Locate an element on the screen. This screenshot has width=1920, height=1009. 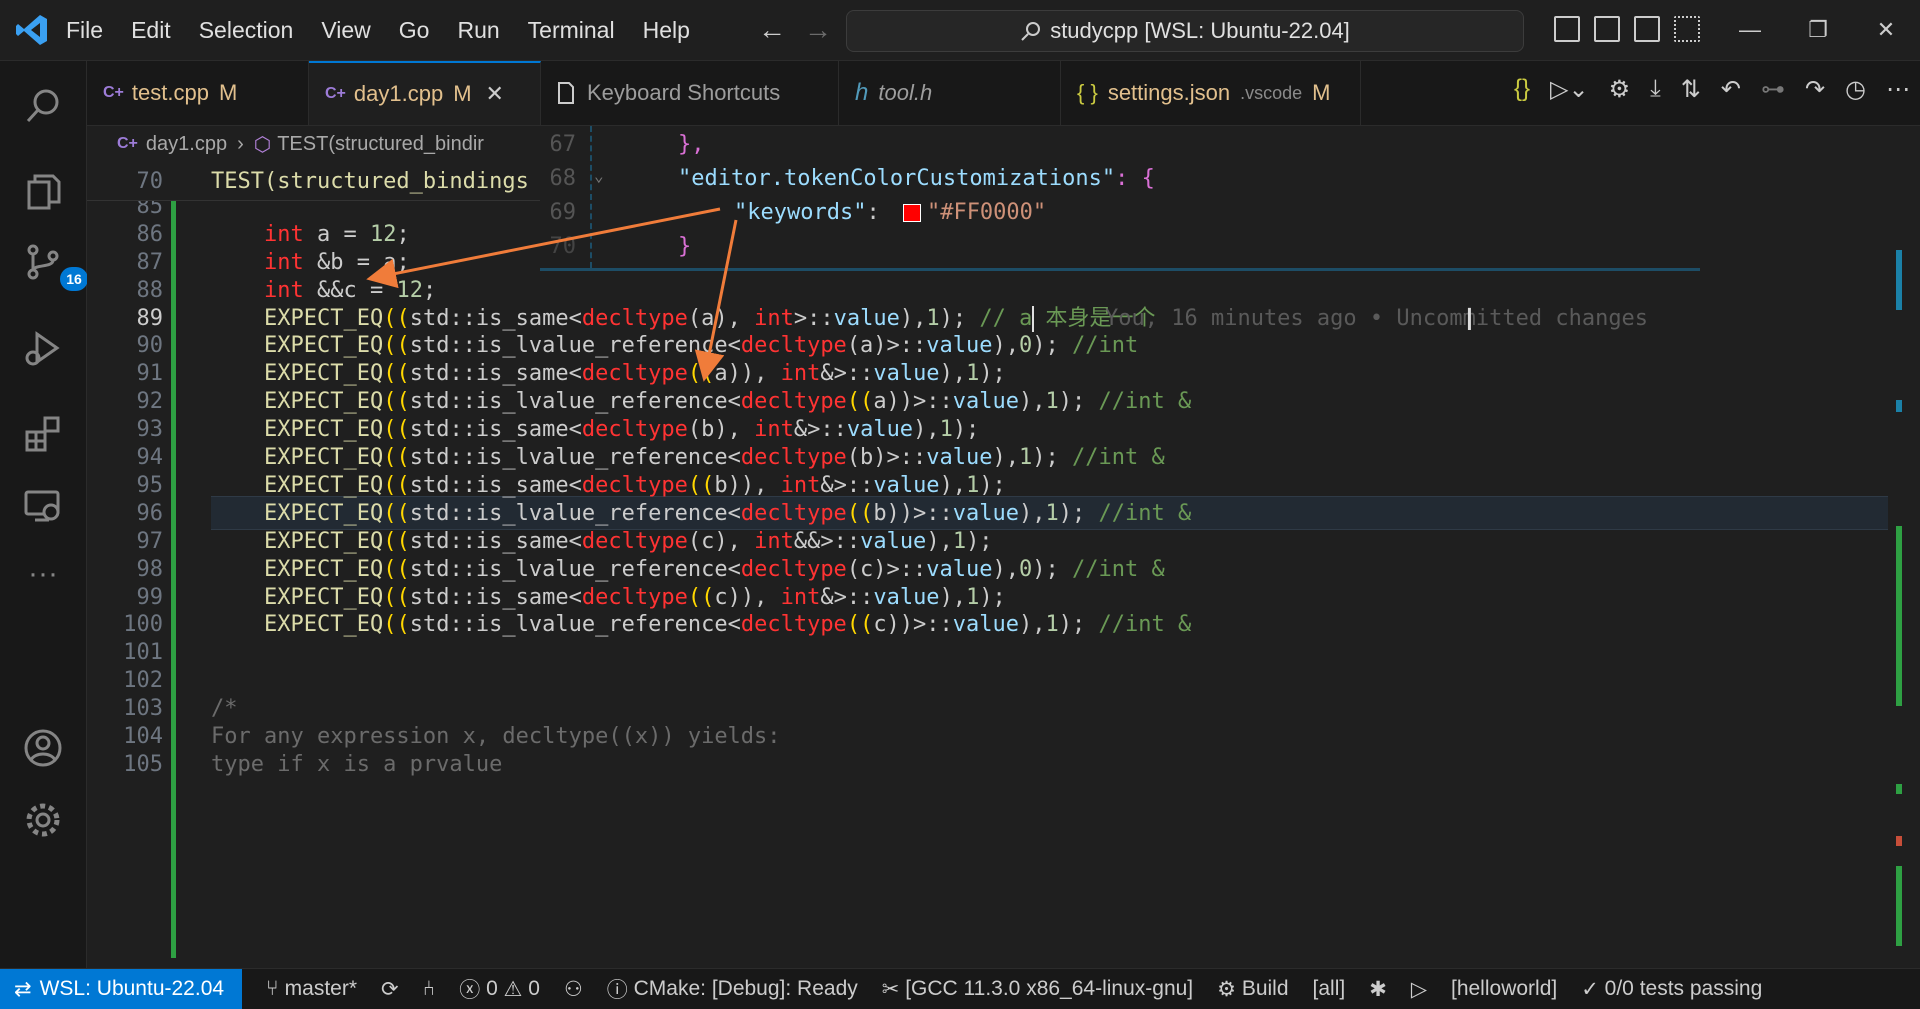
build-label: Build is located at coordinates (1265, 988).